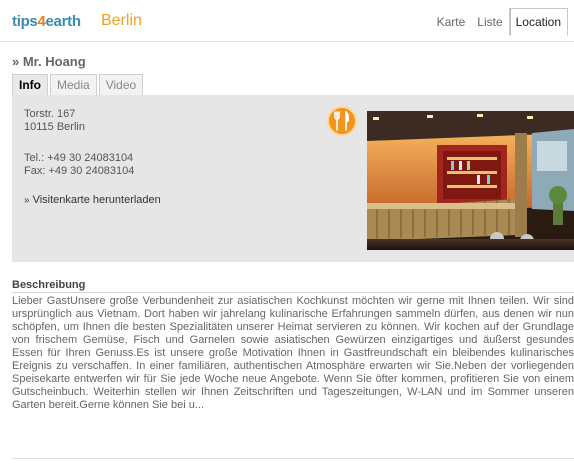  I want to click on fax-number: Fax: +49 30 24083104, so click(79, 171).